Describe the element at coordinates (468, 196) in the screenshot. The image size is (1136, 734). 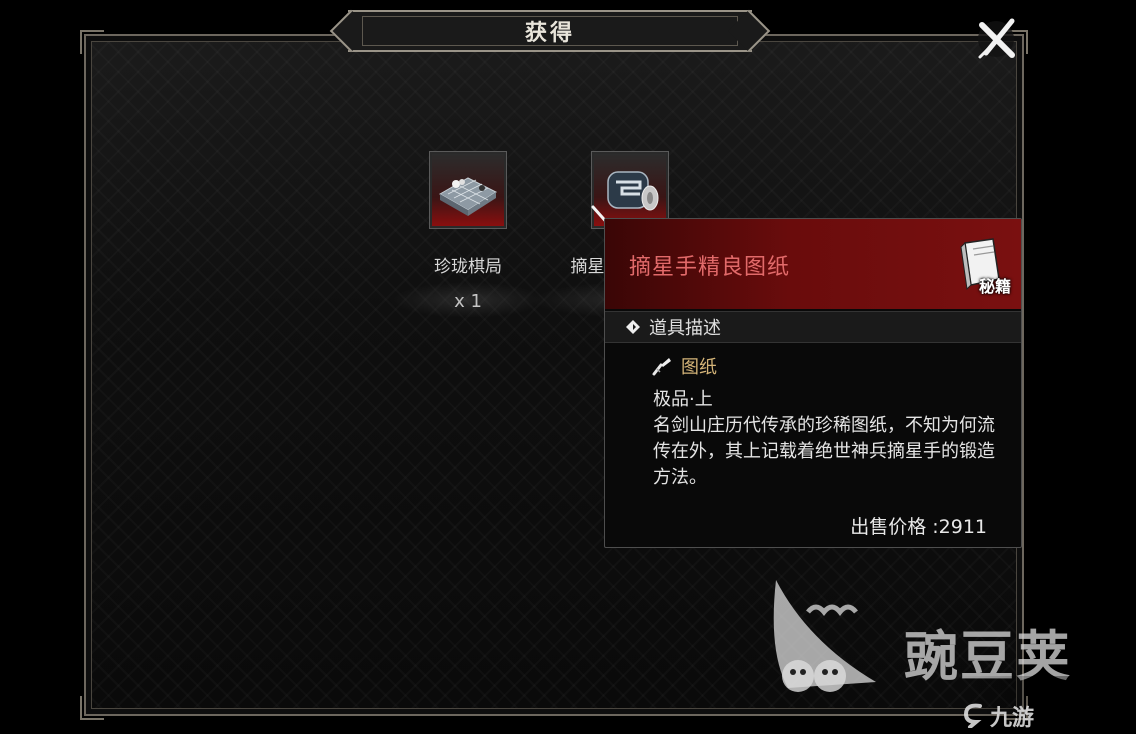
I see `go-board-icon` at that location.